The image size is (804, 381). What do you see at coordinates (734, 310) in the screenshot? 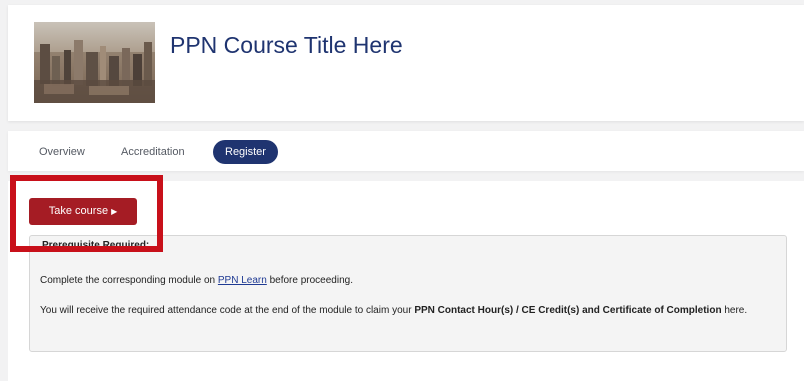
I see `attendance-text-end: here.` at bounding box center [734, 310].